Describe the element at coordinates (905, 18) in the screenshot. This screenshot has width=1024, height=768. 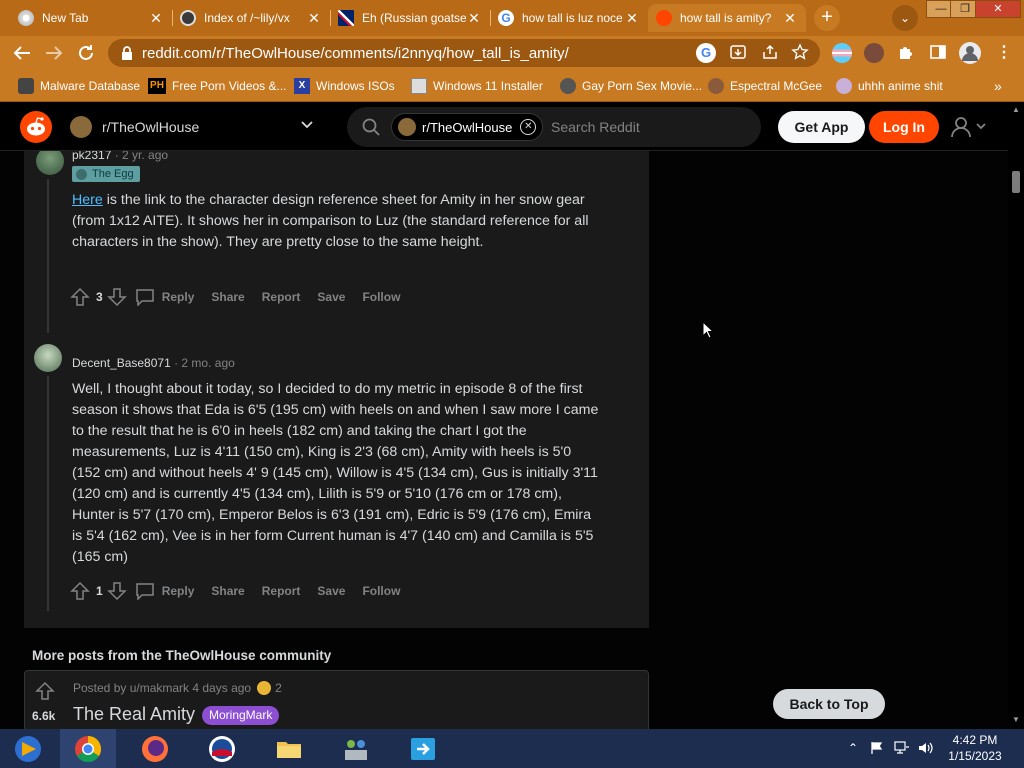
I see `tab-search-dropdown-icon: ⌄` at that location.